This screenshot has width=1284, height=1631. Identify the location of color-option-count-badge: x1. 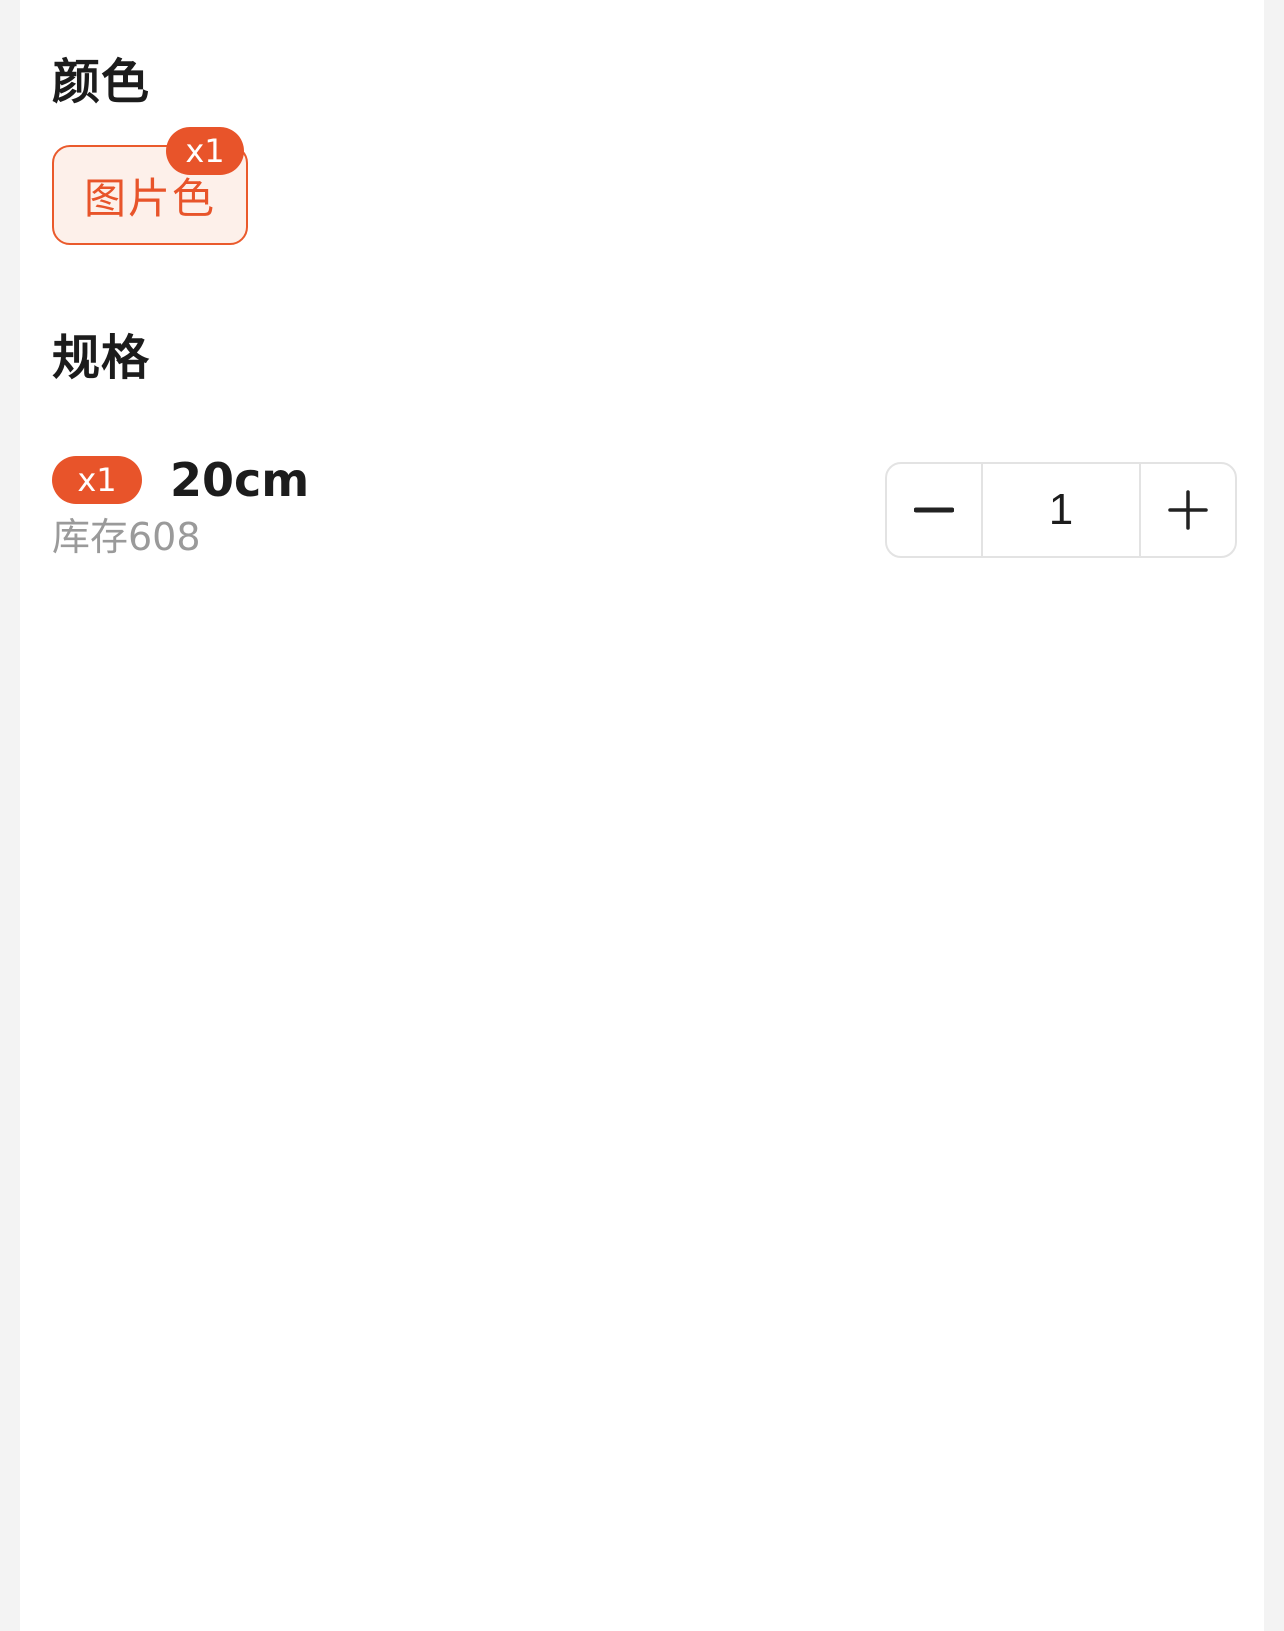
(205, 151).